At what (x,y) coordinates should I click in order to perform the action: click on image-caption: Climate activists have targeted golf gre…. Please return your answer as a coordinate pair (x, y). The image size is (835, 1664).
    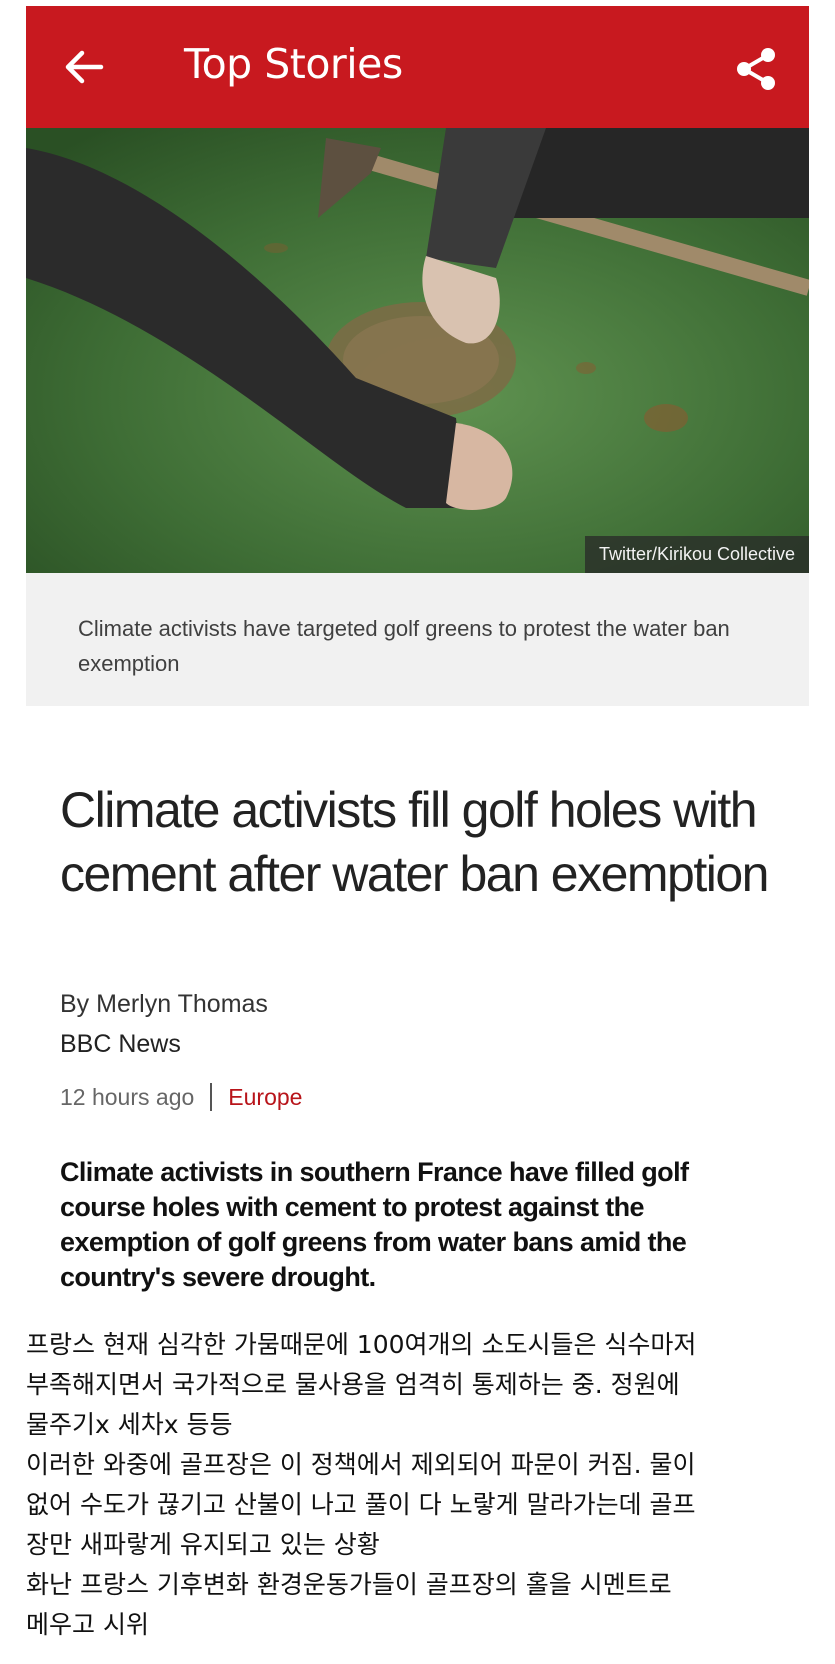
    Looking at the image, I should click on (404, 646).